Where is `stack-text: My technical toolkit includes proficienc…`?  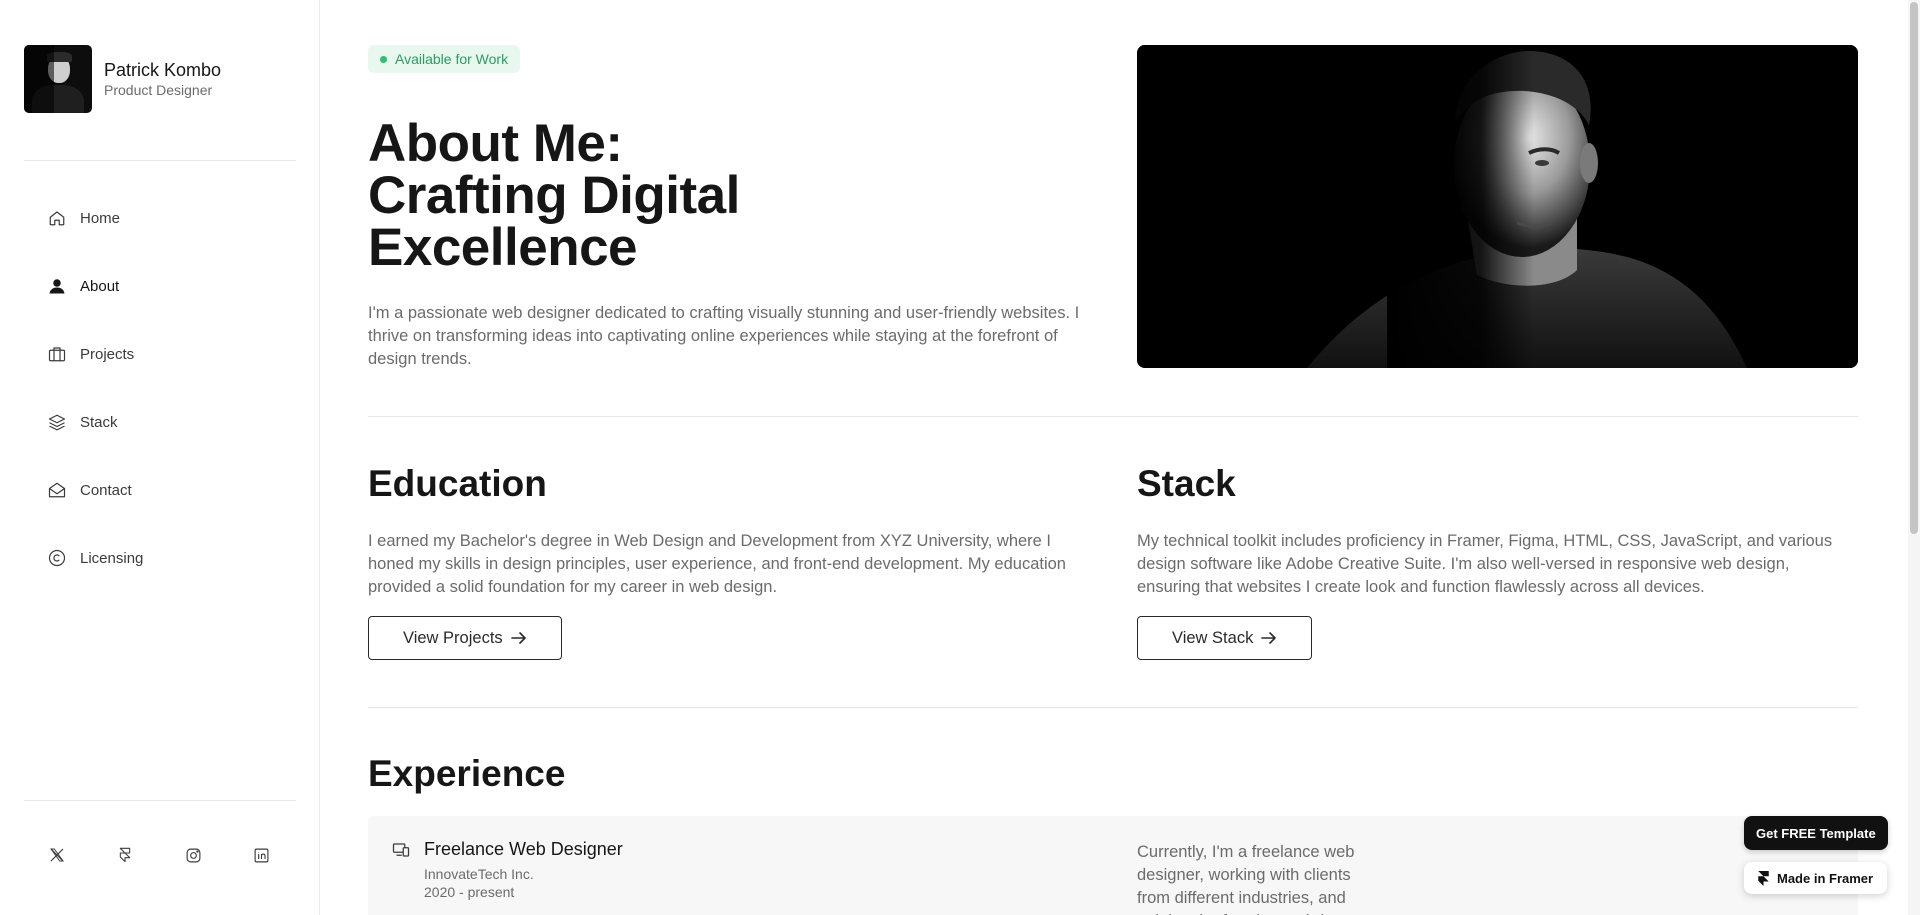 stack-text: My technical toolkit includes proficienc… is located at coordinates (1485, 564).